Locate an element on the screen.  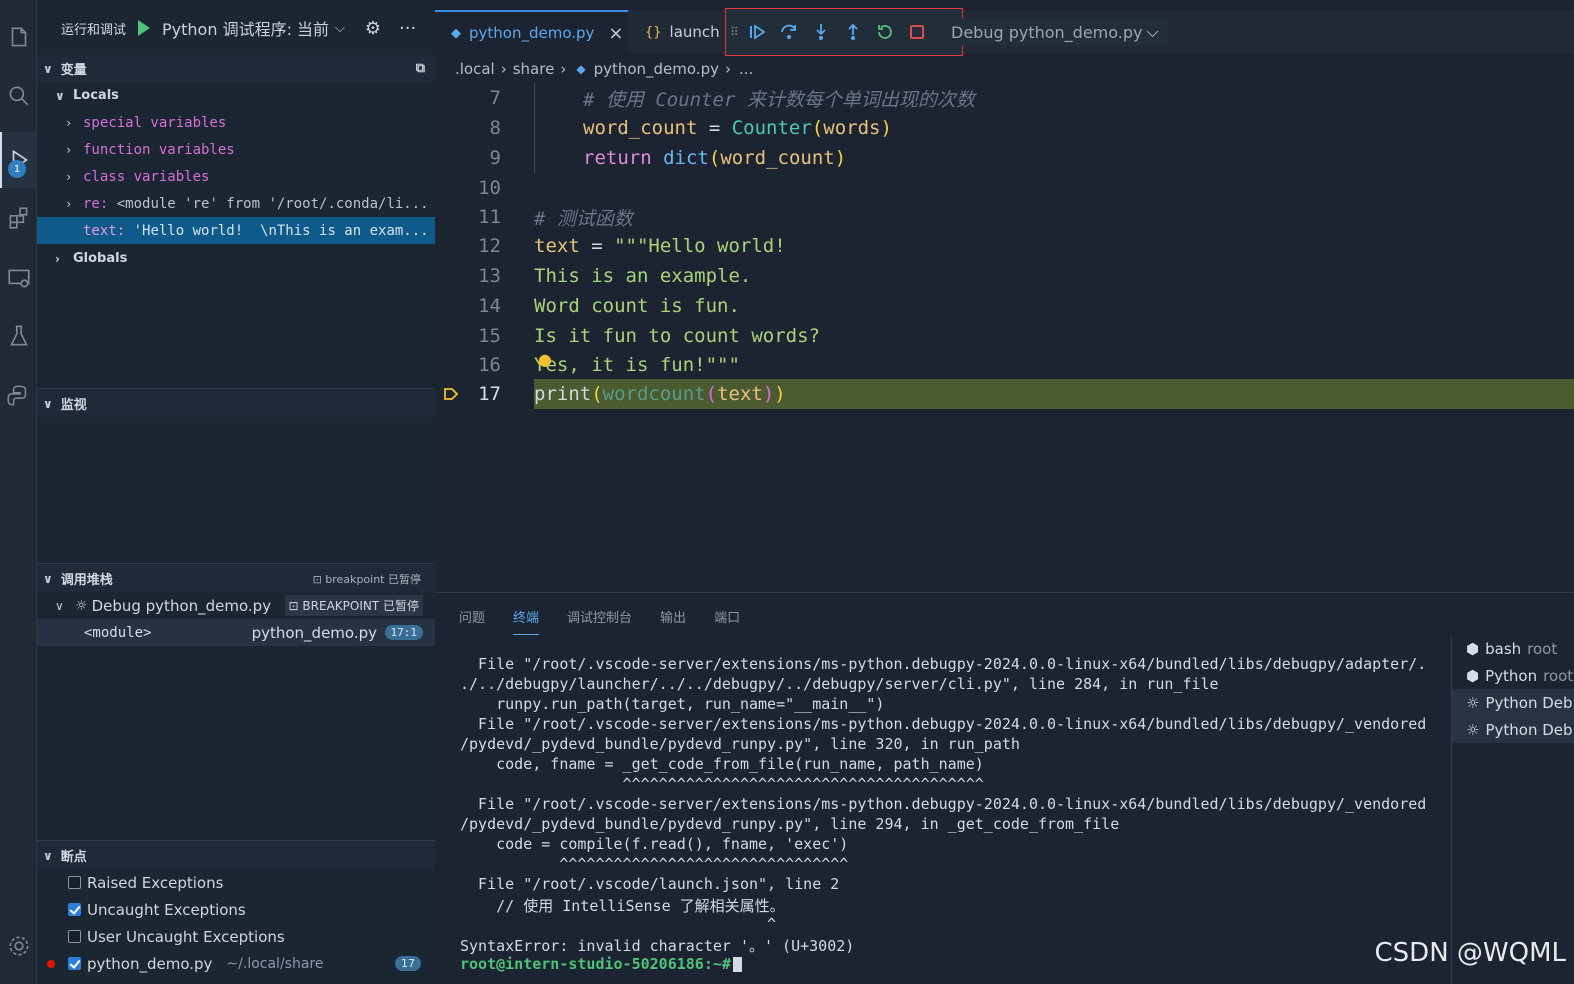
tab-ports: 端口 is located at coordinates (727, 621).